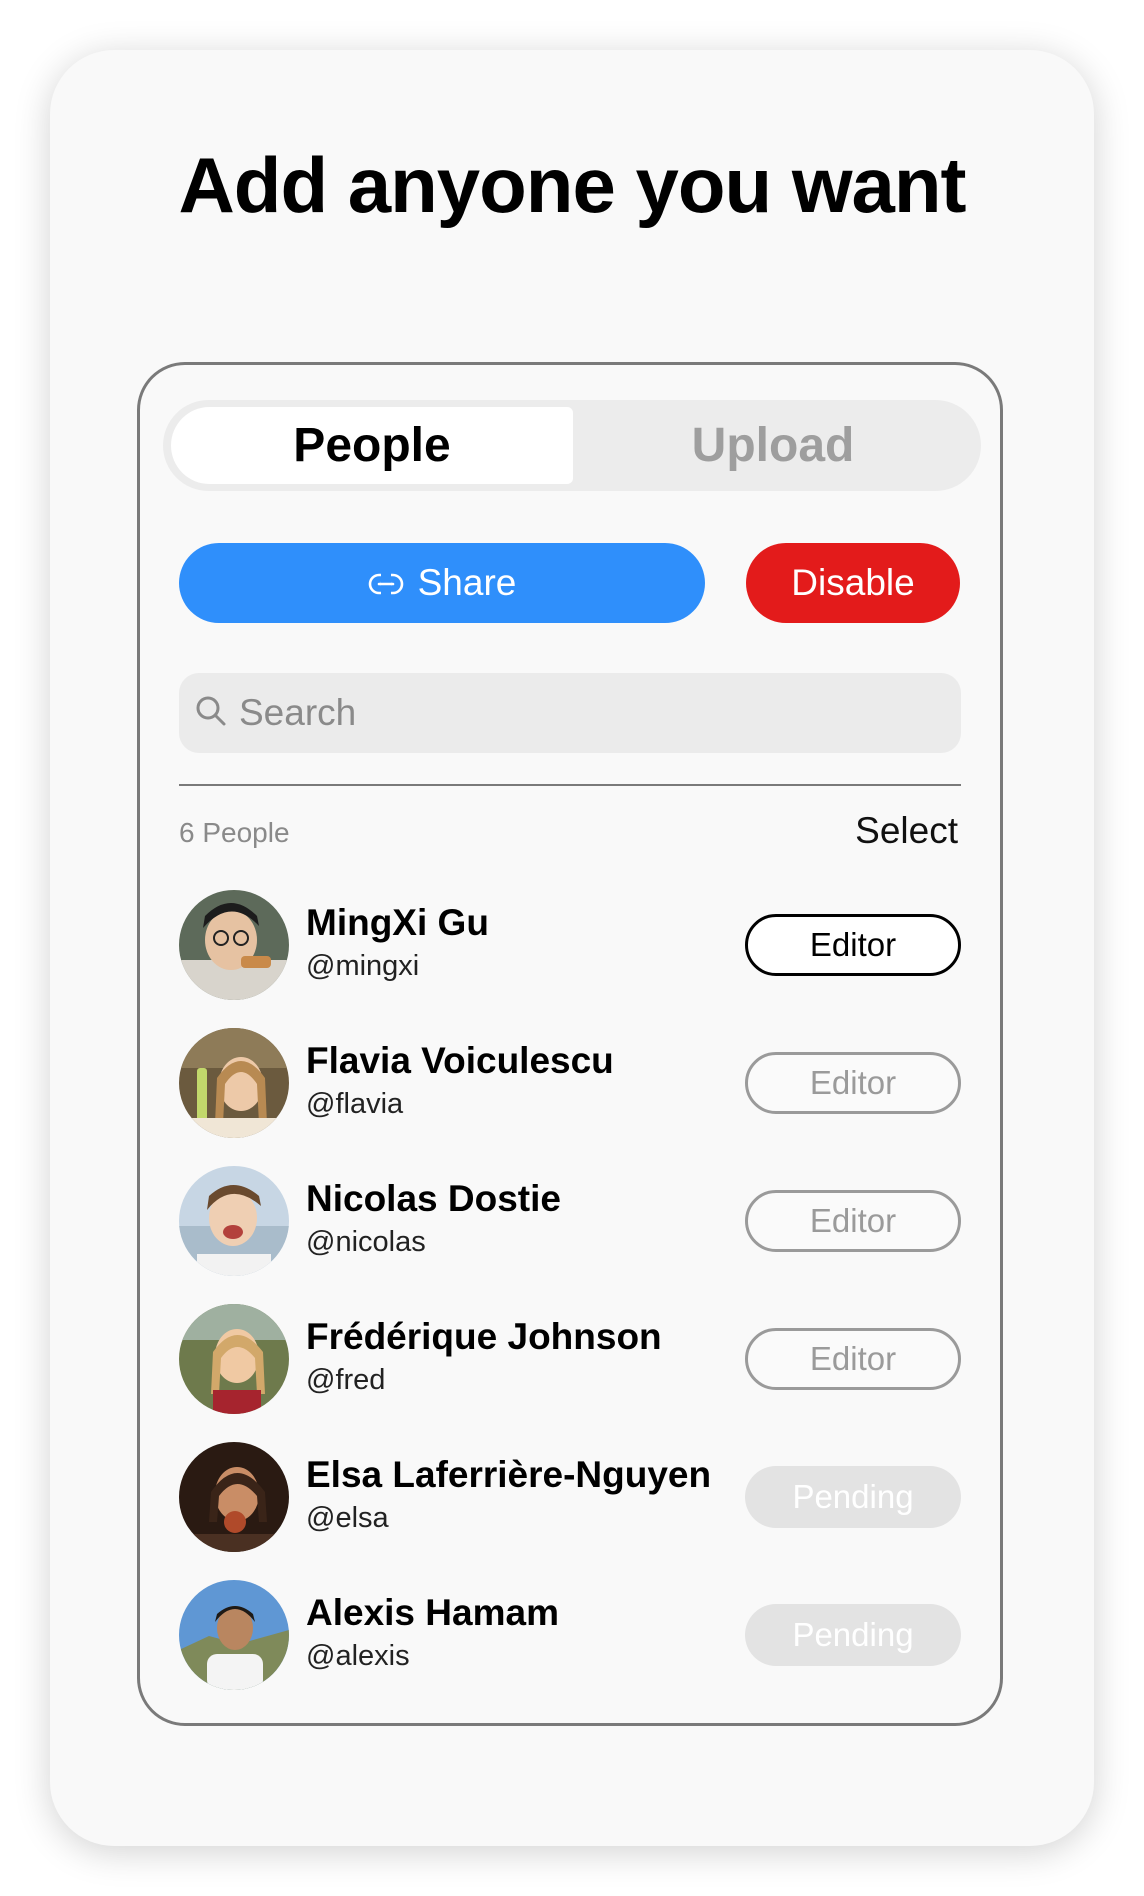 The image size is (1144, 1896). Describe the element at coordinates (358, 1656) in the screenshot. I see `person-handle: @alexis` at that location.